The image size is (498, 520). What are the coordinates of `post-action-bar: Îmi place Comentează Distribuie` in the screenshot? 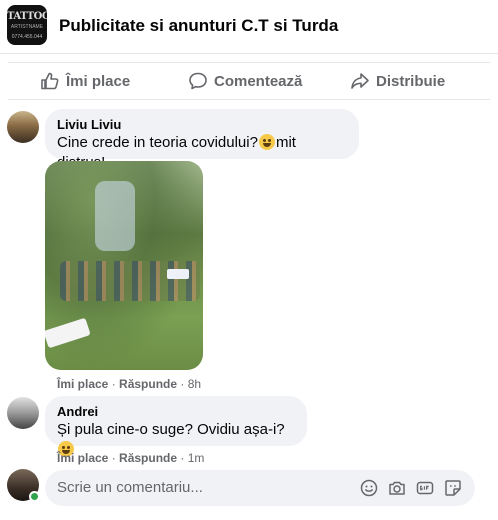 It's located at (249, 81).